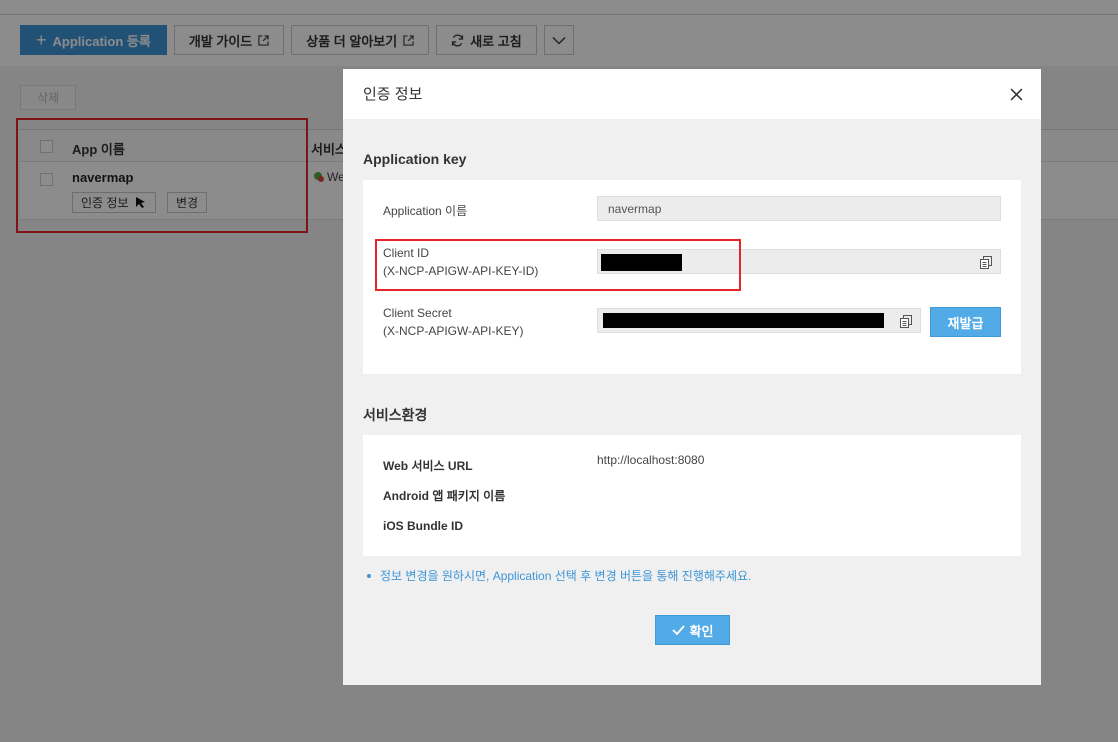  What do you see at coordinates (428, 466) in the screenshot?
I see `web-url-label: Web 서비스 URL` at bounding box center [428, 466].